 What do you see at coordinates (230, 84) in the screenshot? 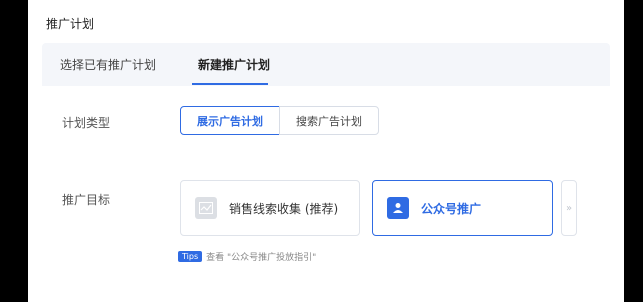
I see `active-tab-indicator` at bounding box center [230, 84].